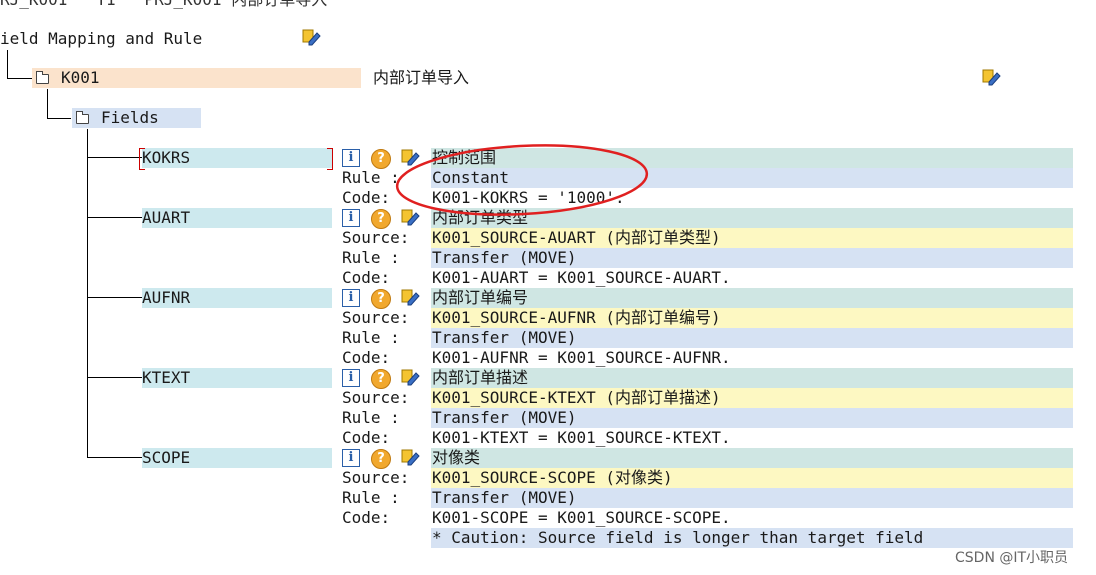 The height and width of the screenshot is (575, 1096). I want to click on object-node-description: 内部订单导入, so click(421, 77).